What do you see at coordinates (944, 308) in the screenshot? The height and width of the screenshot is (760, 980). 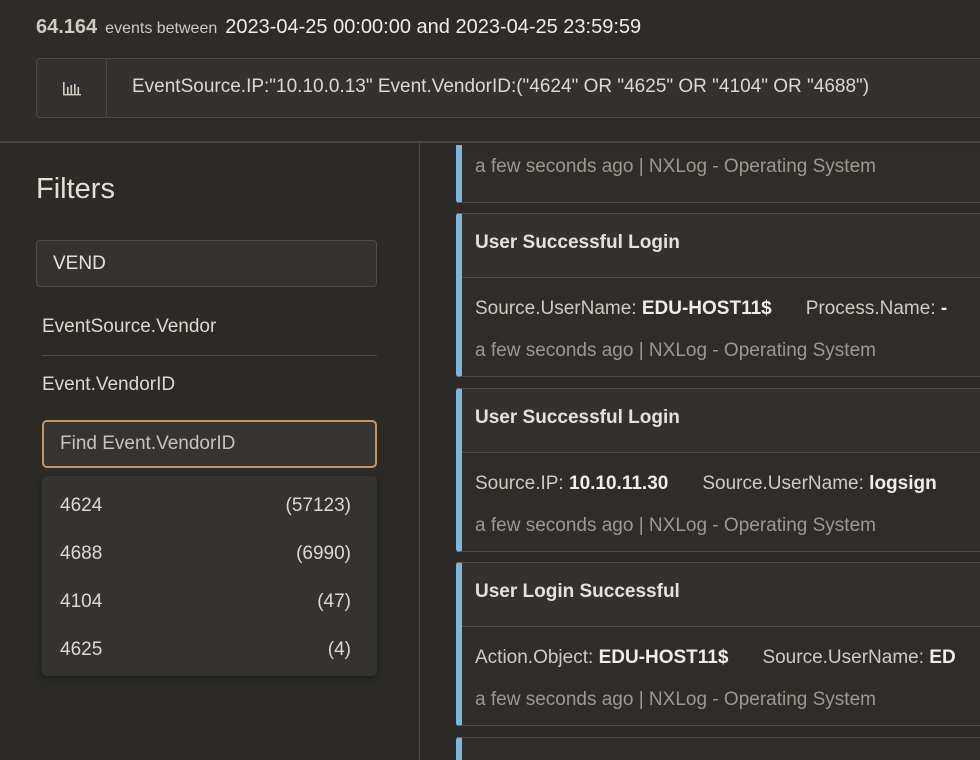 I see `field-value: -` at bounding box center [944, 308].